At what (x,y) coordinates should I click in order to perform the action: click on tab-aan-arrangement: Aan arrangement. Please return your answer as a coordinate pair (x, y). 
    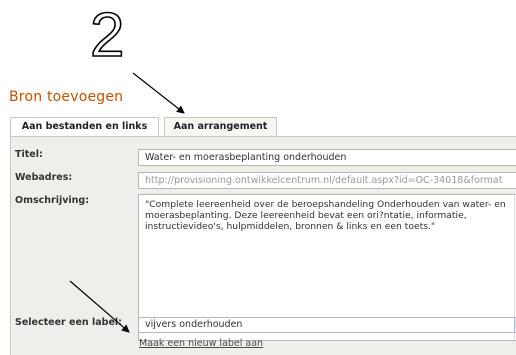
    Looking at the image, I should click on (220, 126).